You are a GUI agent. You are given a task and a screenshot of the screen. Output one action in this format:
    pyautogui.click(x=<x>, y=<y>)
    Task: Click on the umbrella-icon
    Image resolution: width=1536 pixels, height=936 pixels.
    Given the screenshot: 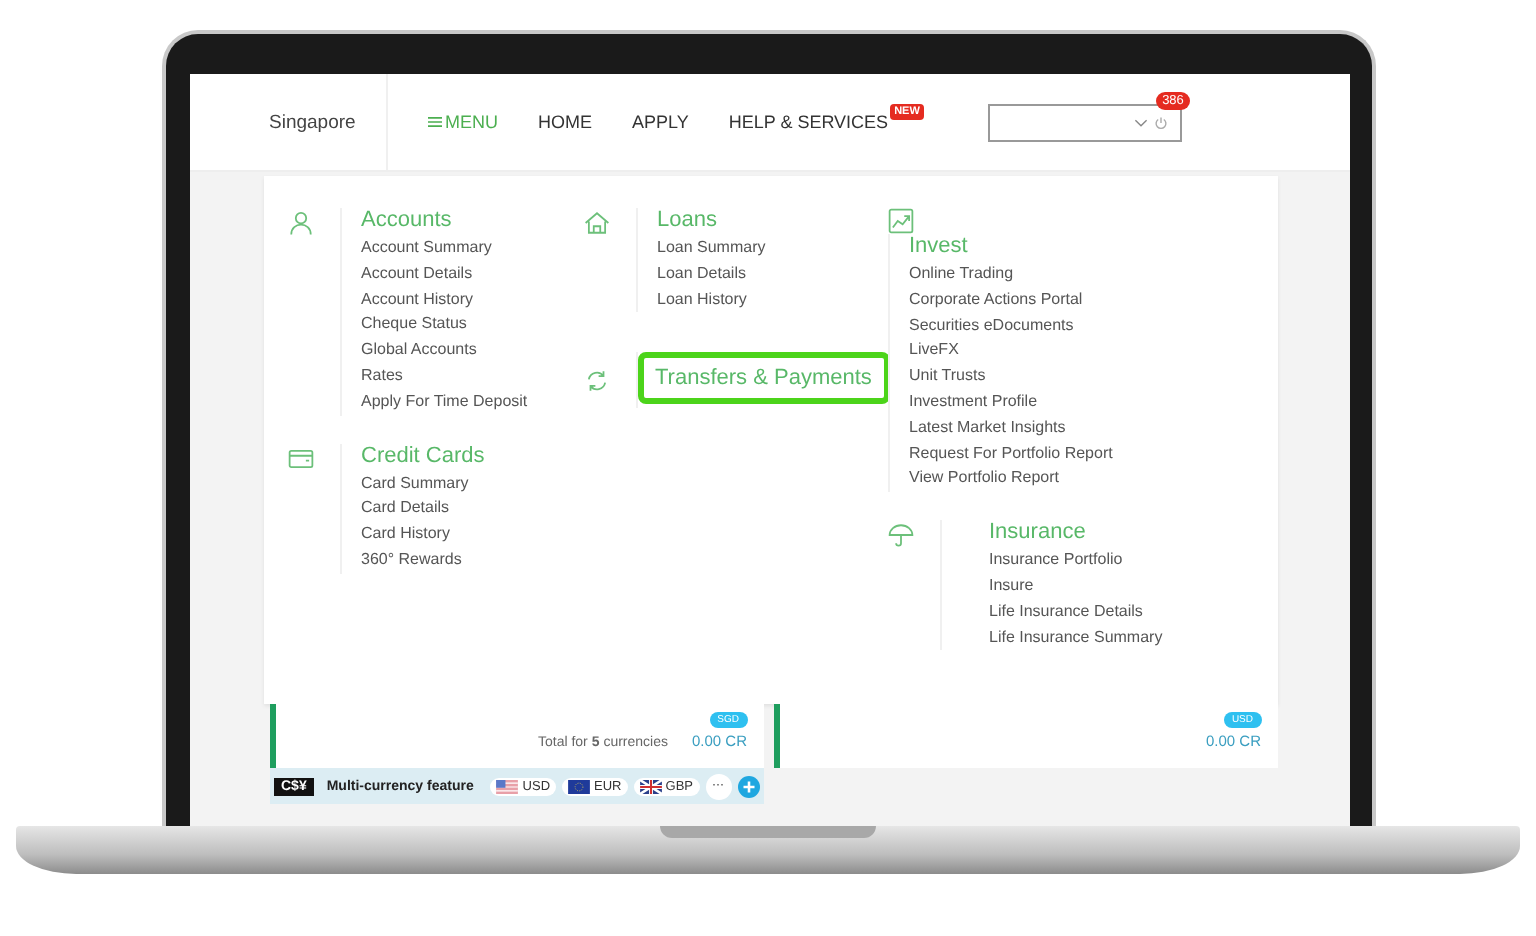 What is the action you would take?
    pyautogui.click(x=900, y=535)
    